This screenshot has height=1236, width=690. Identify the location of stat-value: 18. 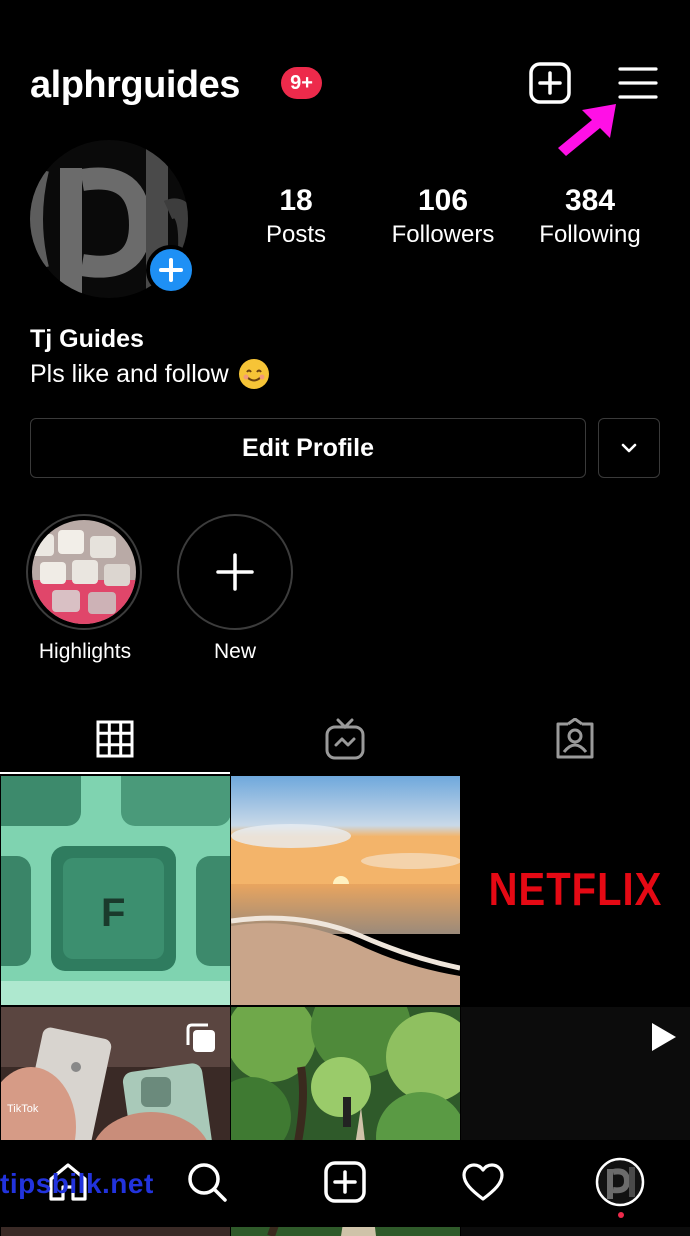
(296, 200).